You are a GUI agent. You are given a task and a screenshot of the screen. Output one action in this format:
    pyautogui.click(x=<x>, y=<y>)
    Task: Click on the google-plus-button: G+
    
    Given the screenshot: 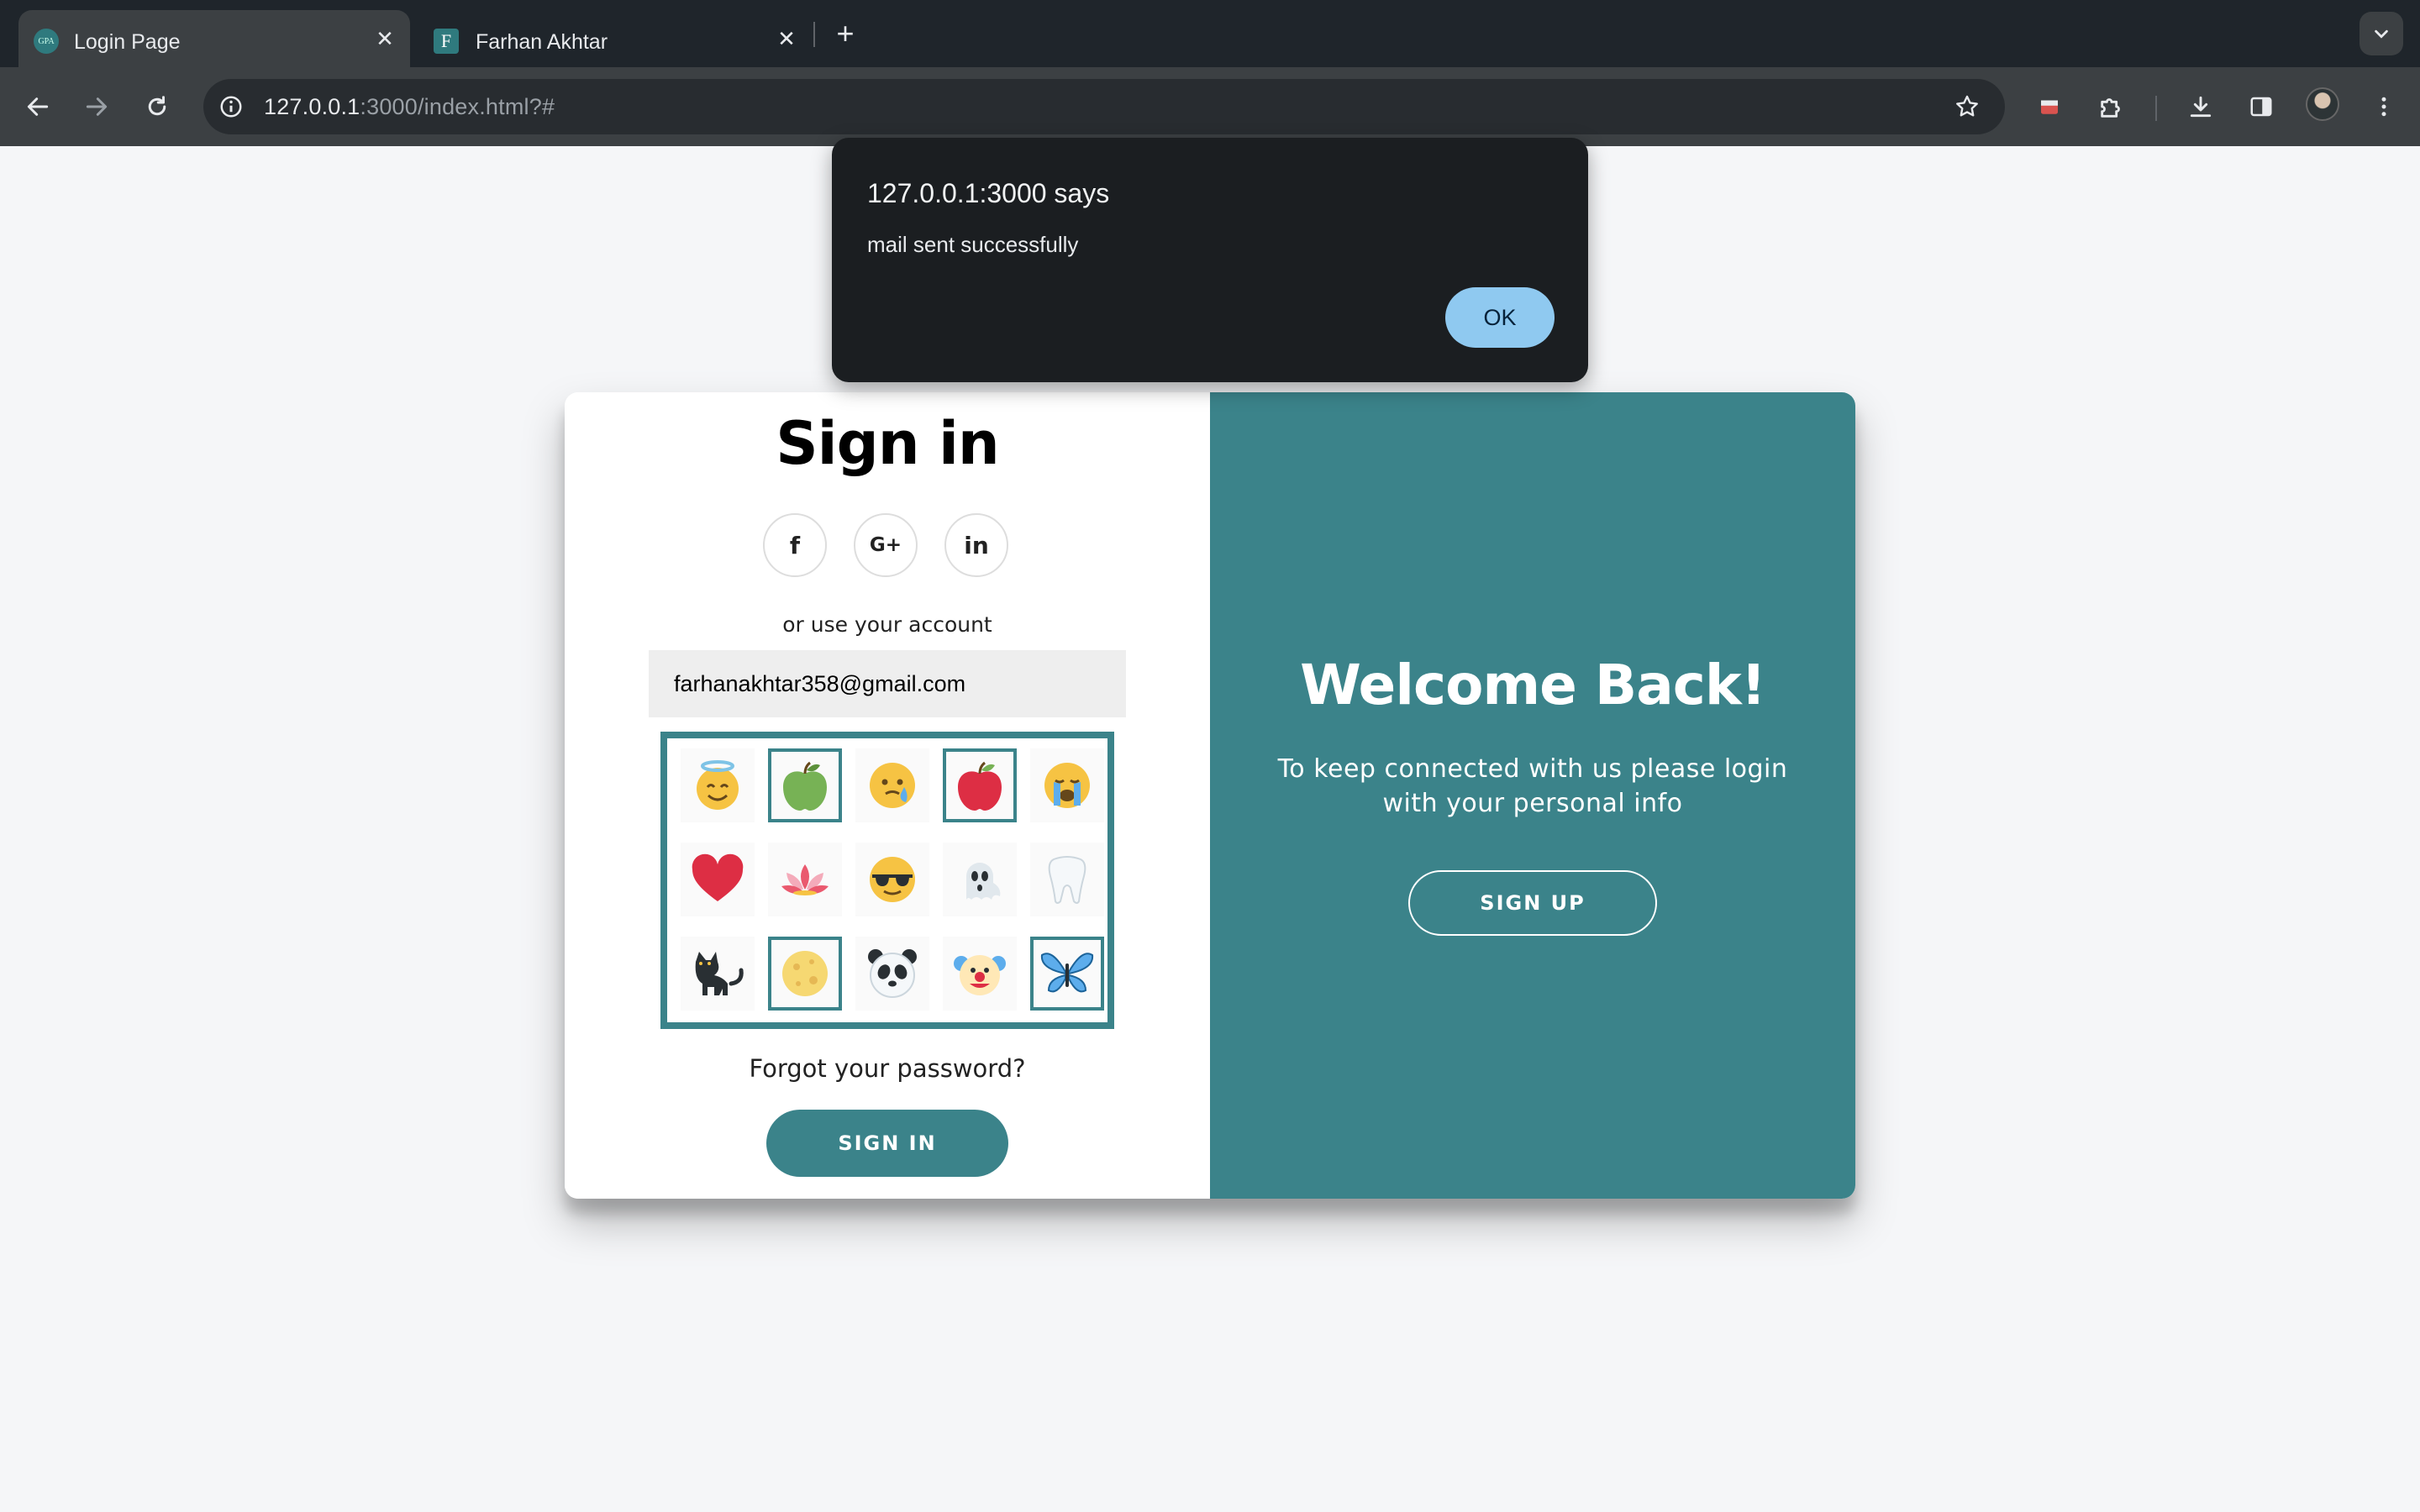 What is the action you would take?
    pyautogui.click(x=886, y=545)
    